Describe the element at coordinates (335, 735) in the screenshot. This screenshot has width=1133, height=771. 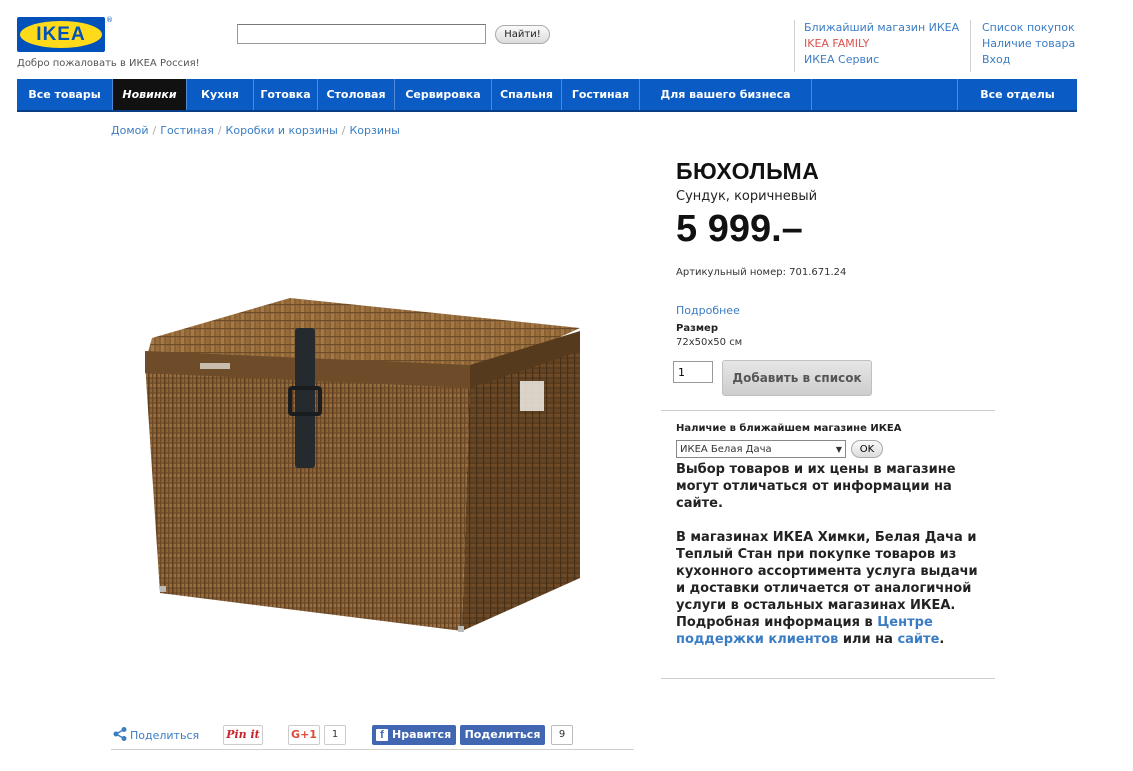
I see `google-plus-count: 1` at that location.